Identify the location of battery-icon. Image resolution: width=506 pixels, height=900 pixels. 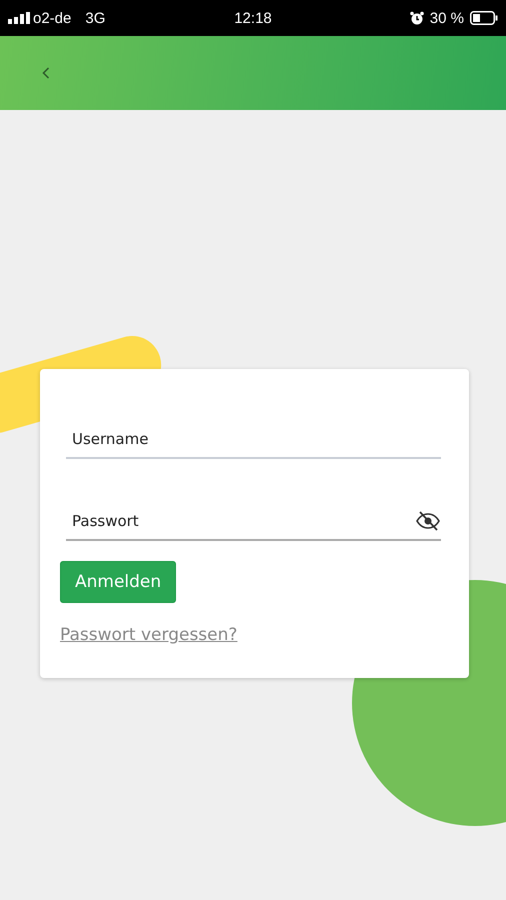
(484, 18).